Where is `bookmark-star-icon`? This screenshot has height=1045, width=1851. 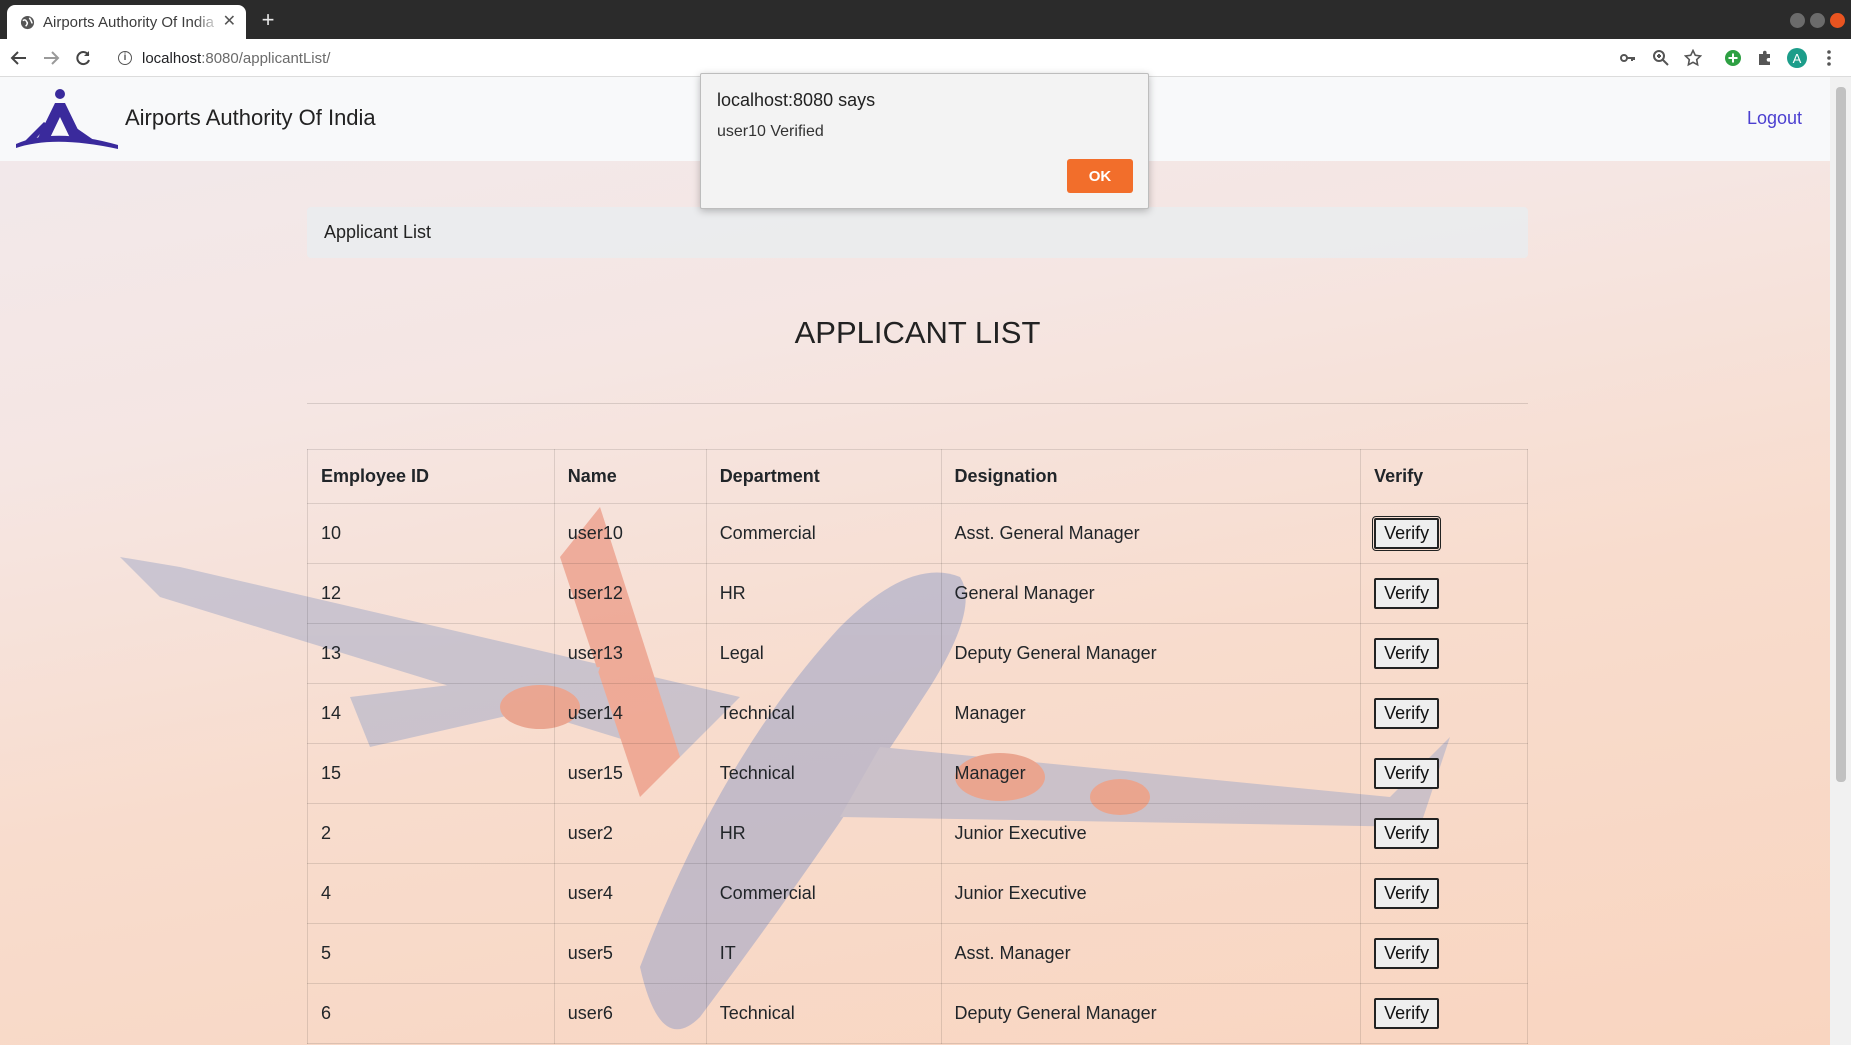
bookmark-star-icon is located at coordinates (1693, 58).